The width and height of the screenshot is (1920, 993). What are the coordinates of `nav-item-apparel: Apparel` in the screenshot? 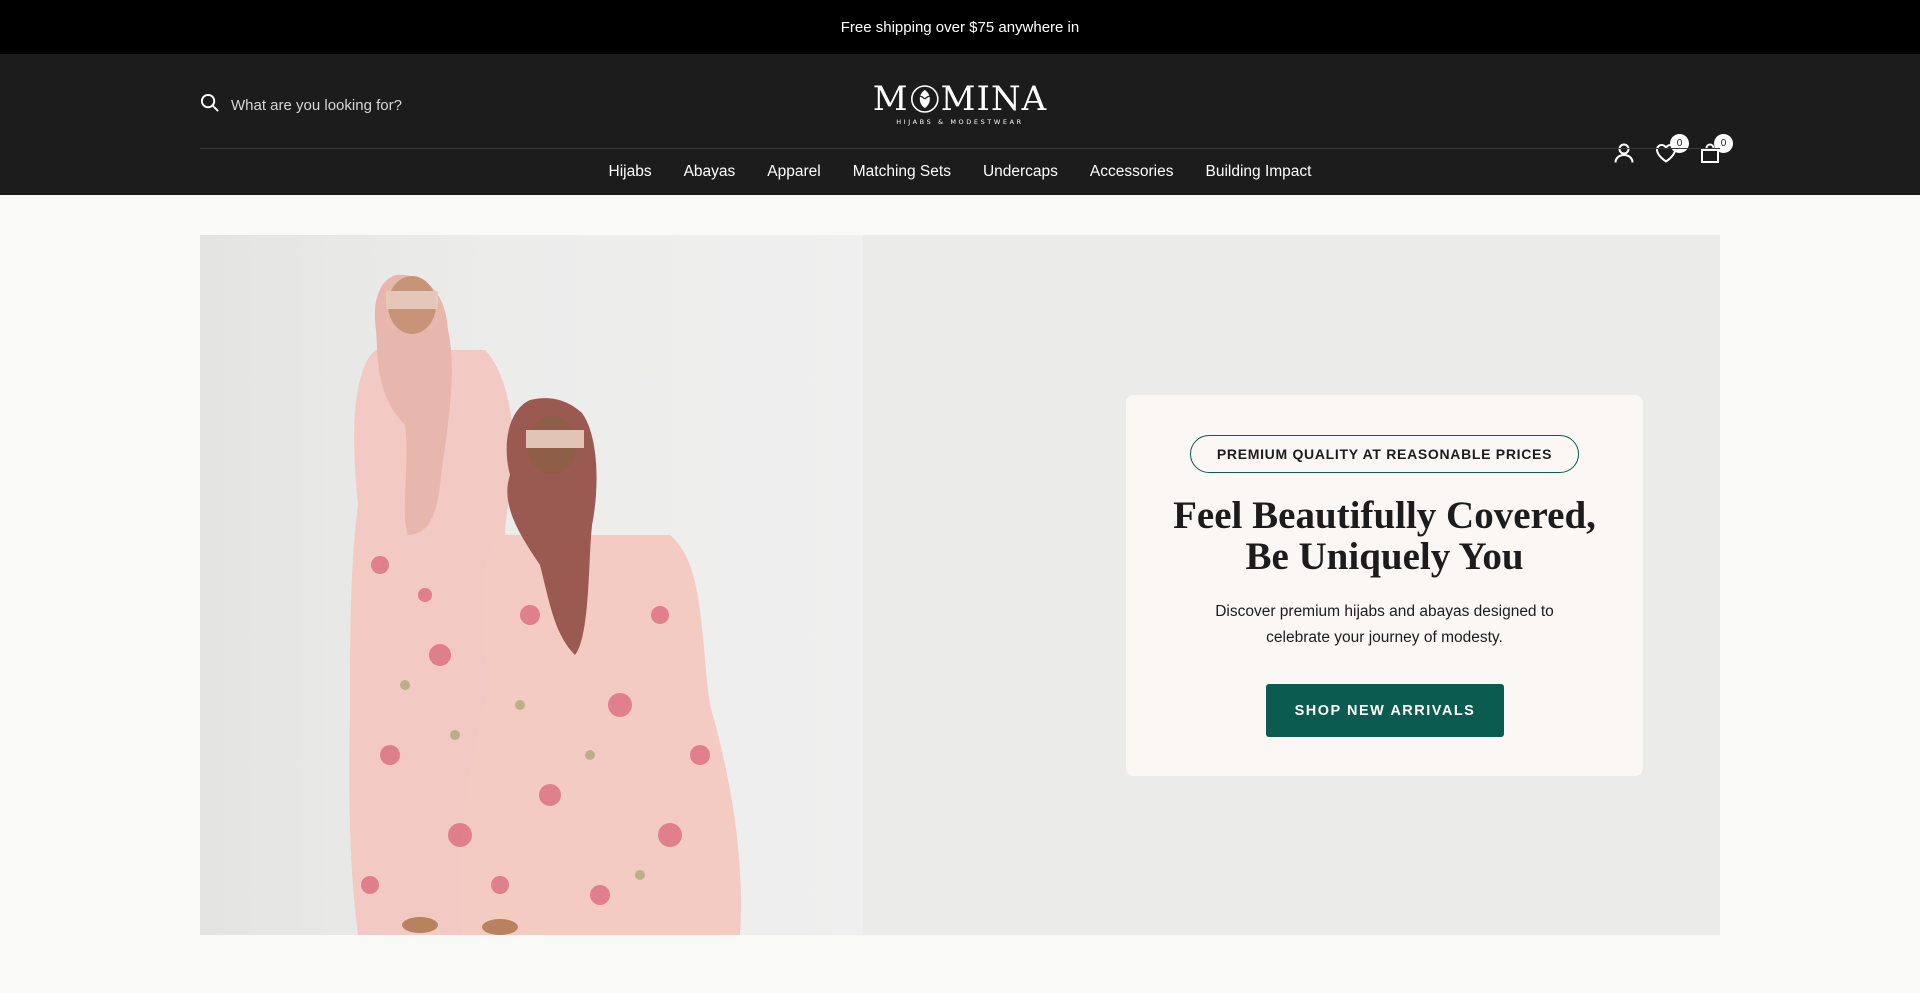 It's located at (793, 172).